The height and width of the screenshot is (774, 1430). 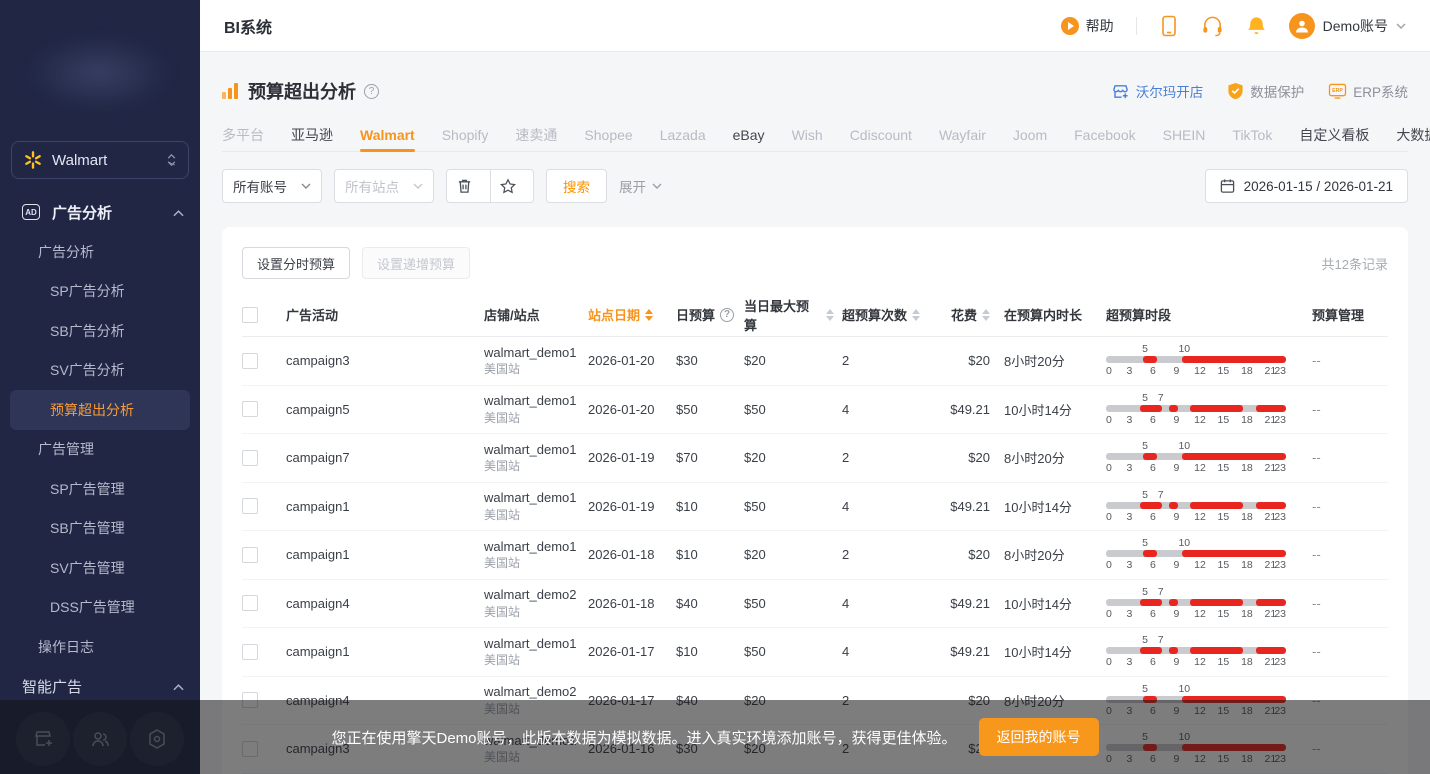 I want to click on timeline-track, so click(x=1196, y=408).